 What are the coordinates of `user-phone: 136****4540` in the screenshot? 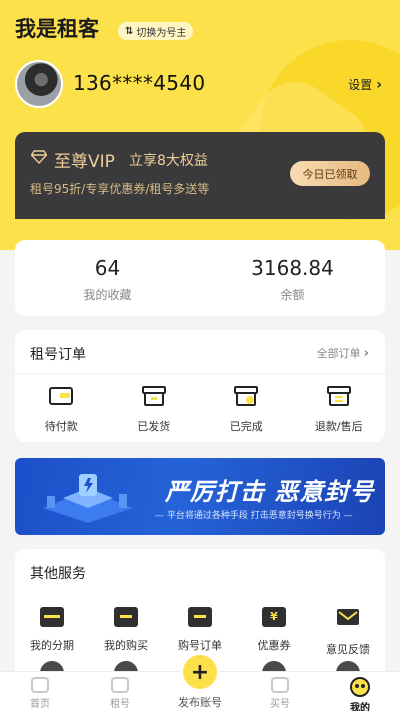 It's located at (139, 83).